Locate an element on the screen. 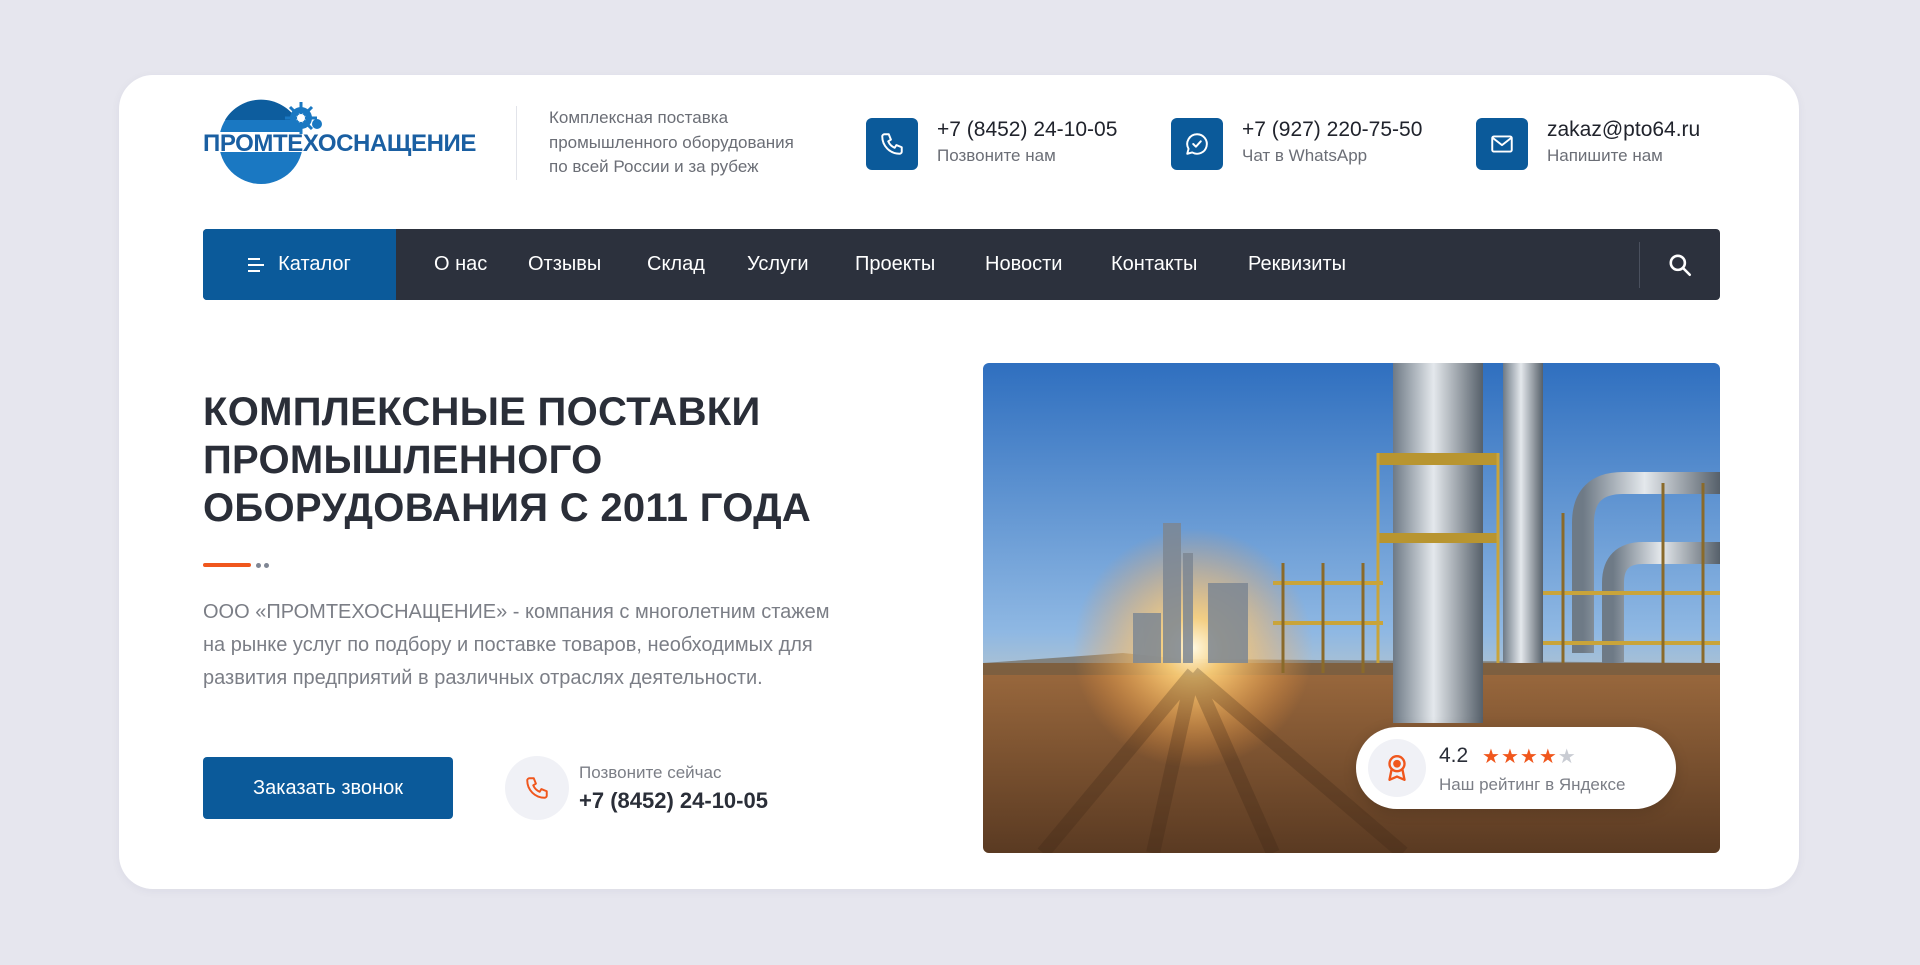  search-icon is located at coordinates (1680, 265).